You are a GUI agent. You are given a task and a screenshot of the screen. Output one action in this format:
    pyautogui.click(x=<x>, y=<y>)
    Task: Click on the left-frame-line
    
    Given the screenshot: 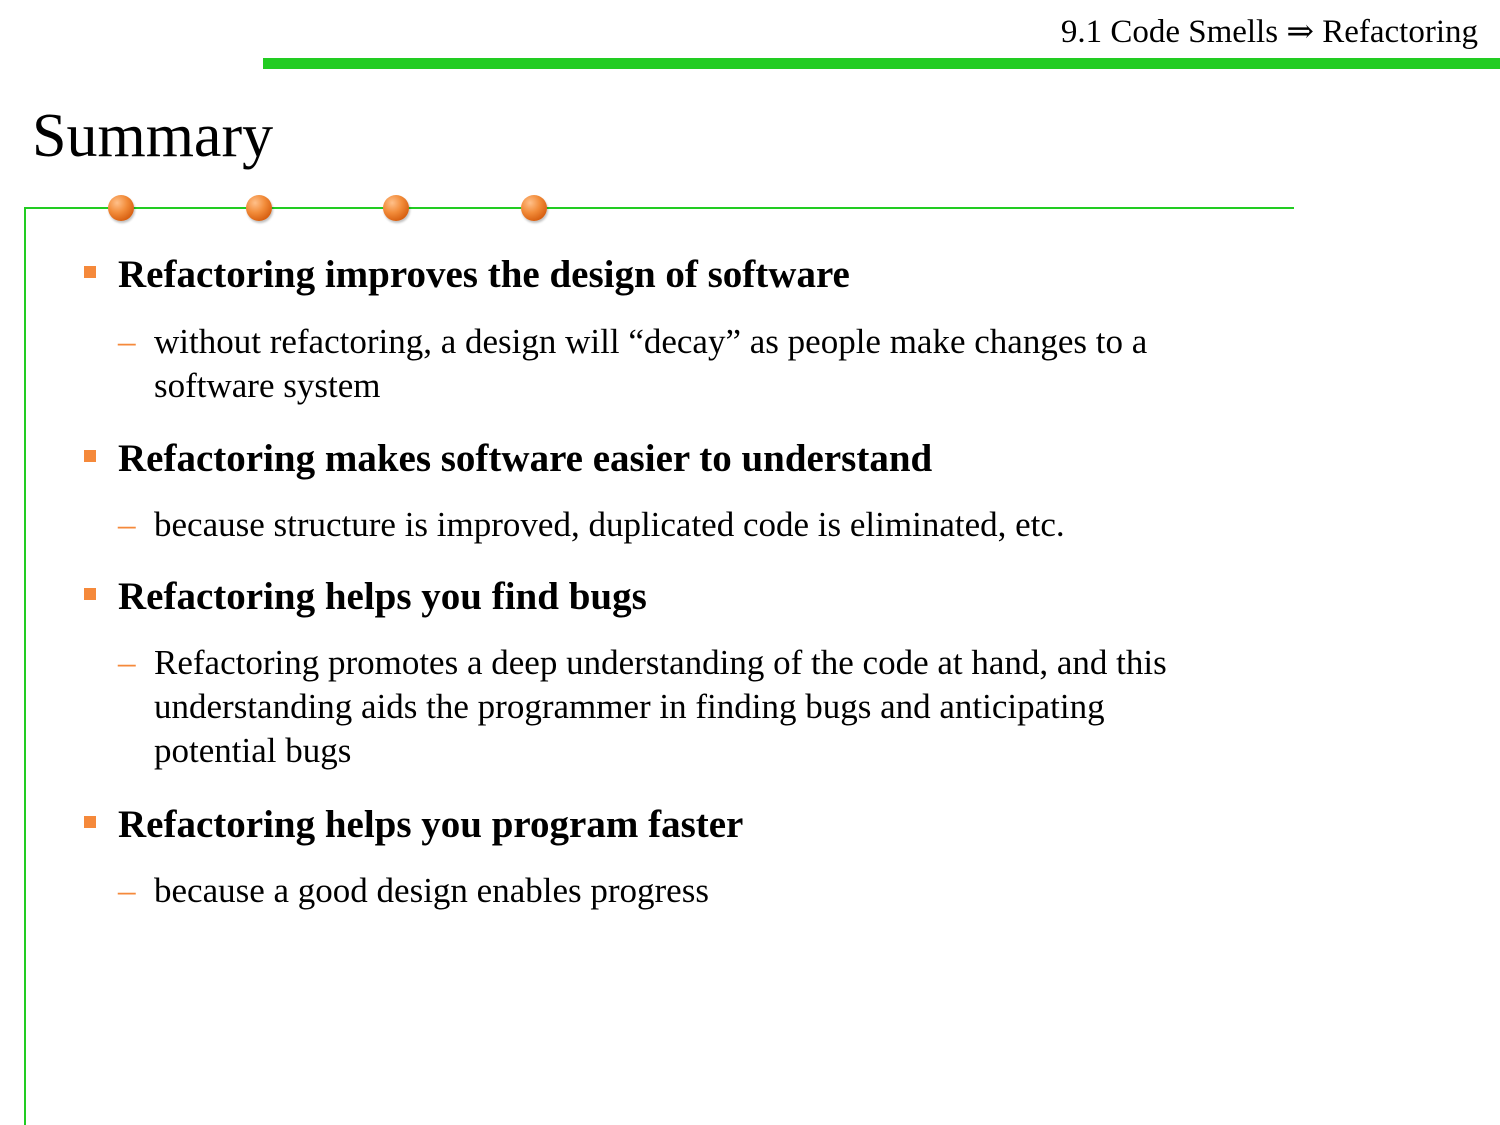 What is the action you would take?
    pyautogui.click(x=25, y=666)
    